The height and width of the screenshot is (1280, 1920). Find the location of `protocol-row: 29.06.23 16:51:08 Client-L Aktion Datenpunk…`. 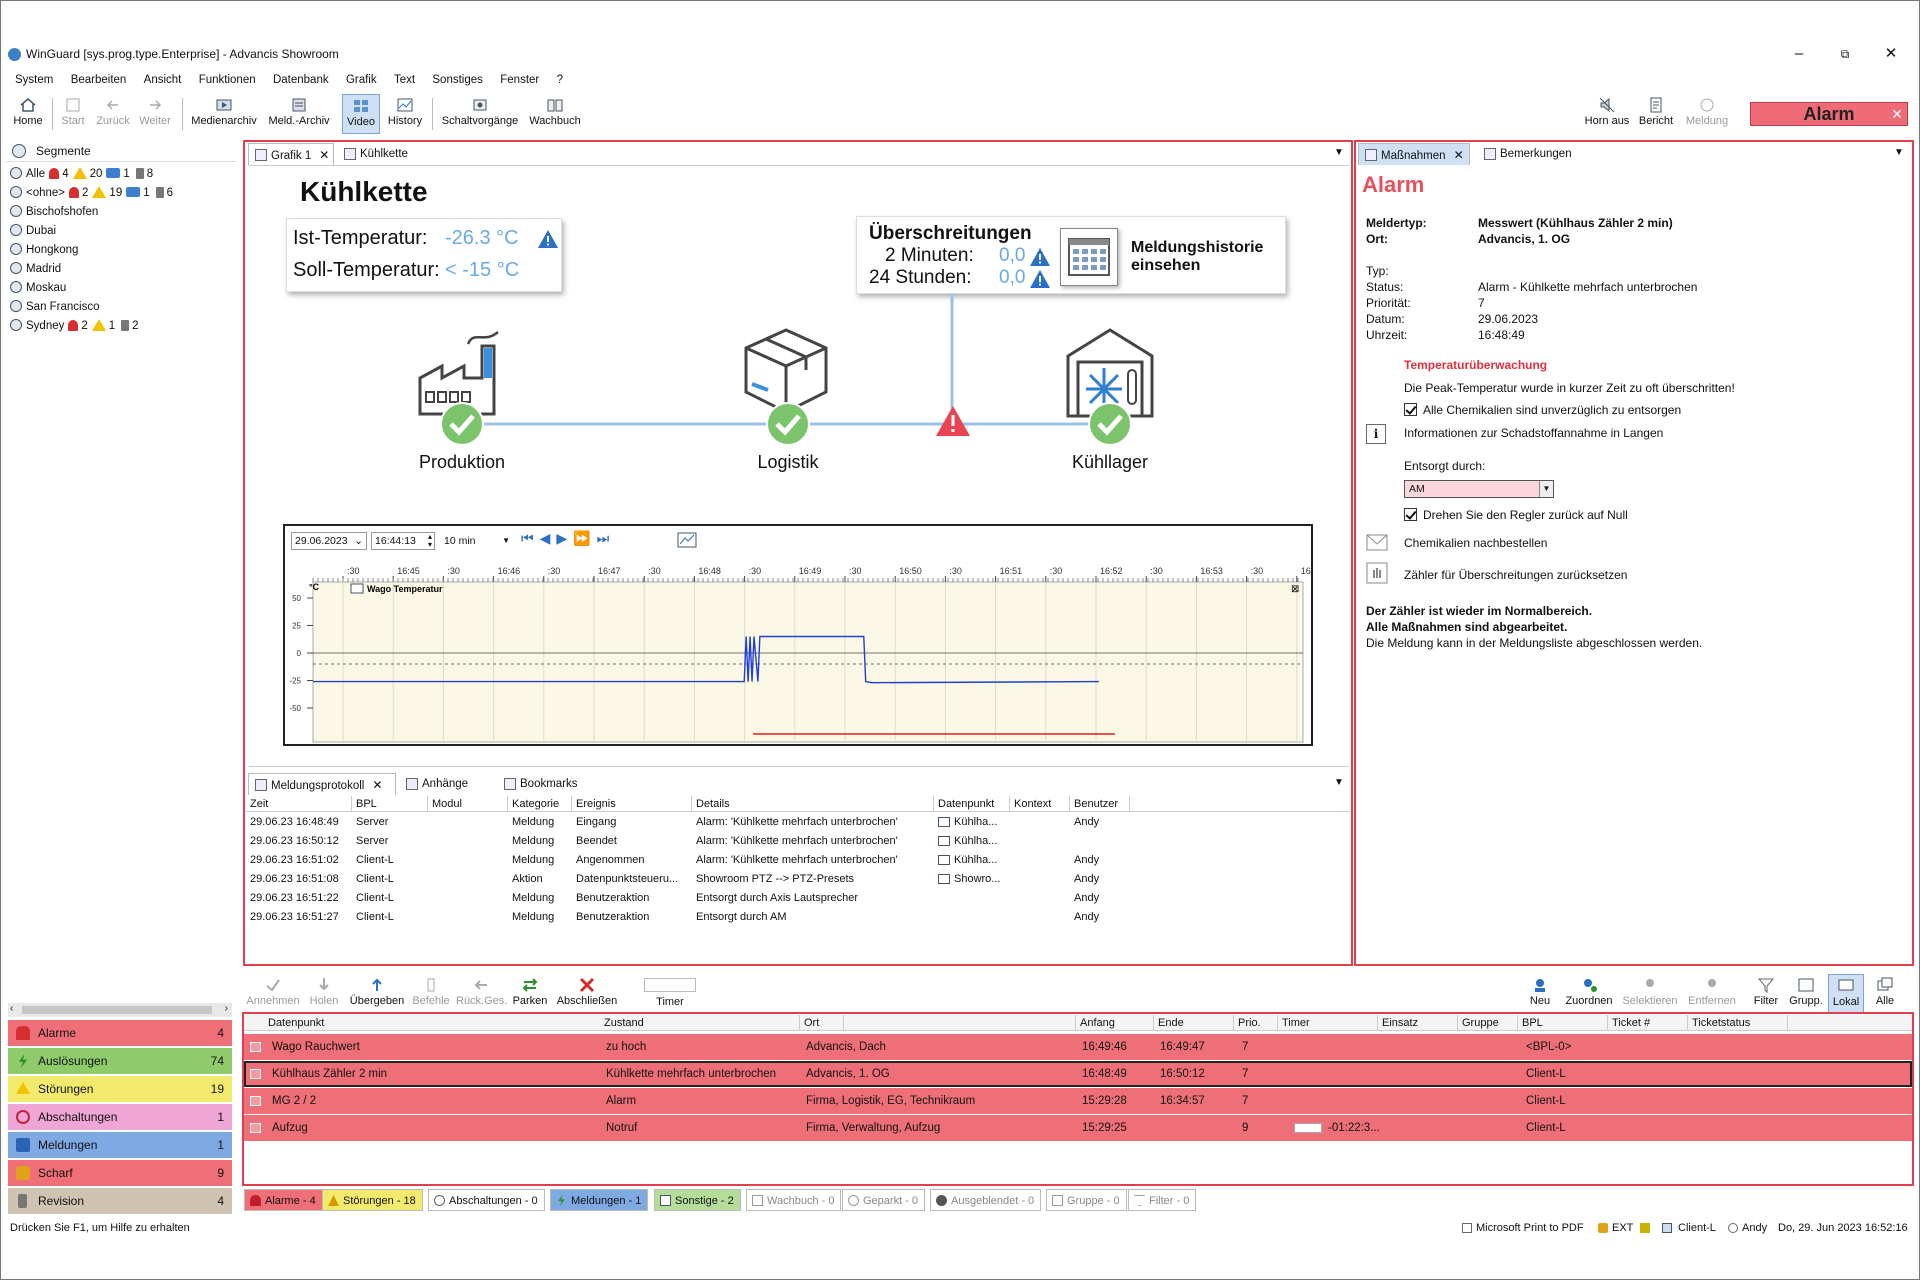

protocol-row: 29.06.23 16:51:08 Client-L Aktion Datenpunk… is located at coordinates (798, 879).